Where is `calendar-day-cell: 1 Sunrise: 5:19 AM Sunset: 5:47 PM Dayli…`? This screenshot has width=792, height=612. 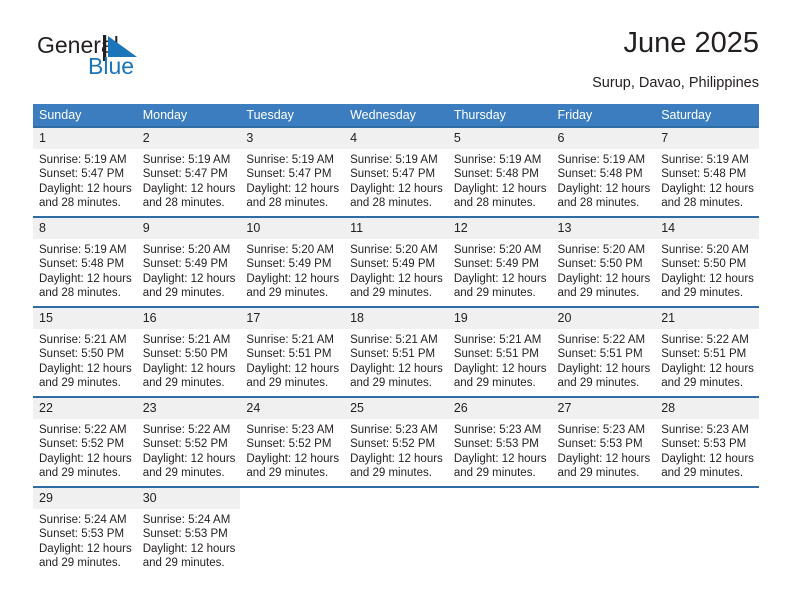 calendar-day-cell: 1 Sunrise: 5:19 AM Sunset: 5:47 PM Dayli… is located at coordinates (85, 171).